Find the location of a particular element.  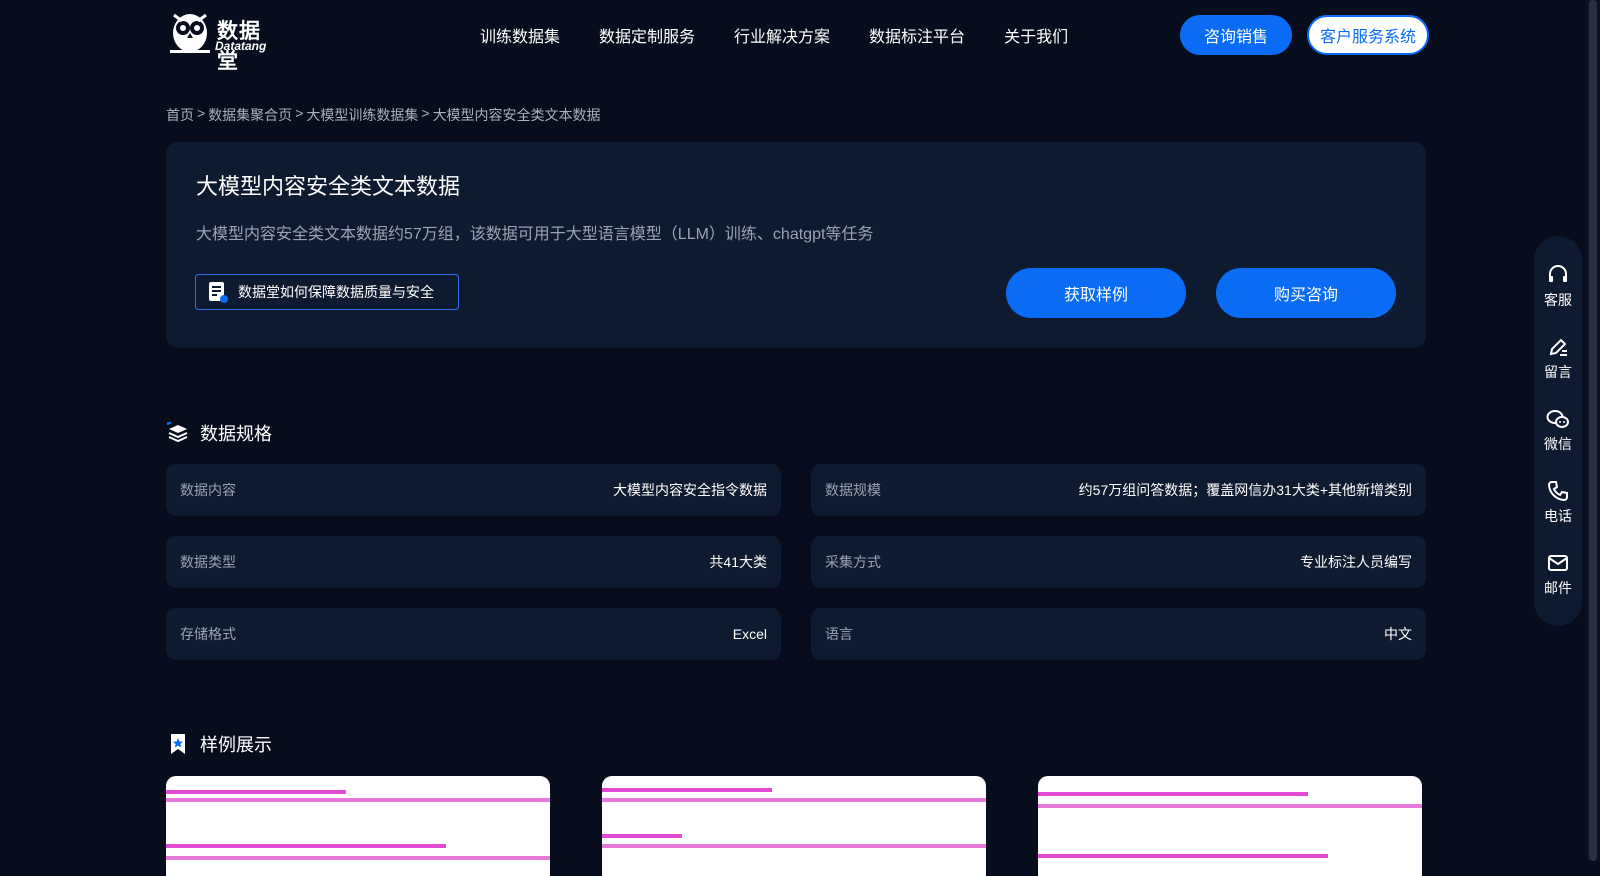

float-wechat: 微信 is located at coordinates (1558, 431).